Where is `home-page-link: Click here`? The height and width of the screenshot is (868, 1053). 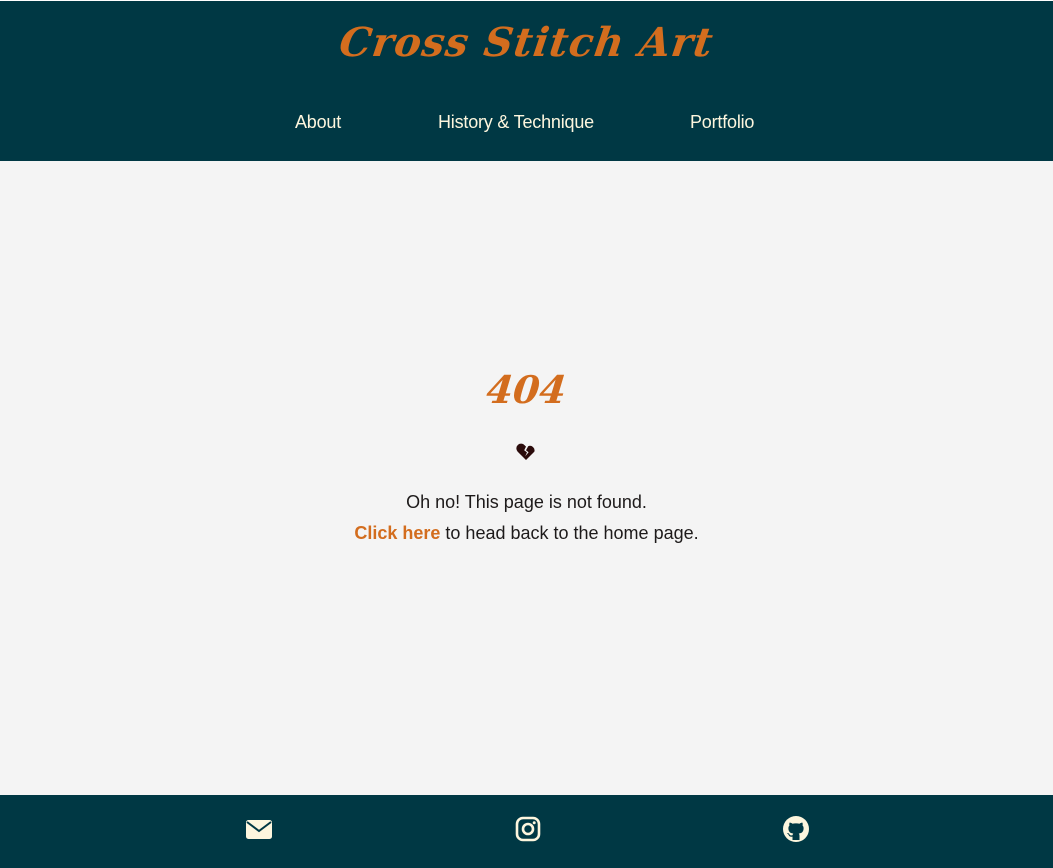 home-page-link: Click here is located at coordinates (397, 533).